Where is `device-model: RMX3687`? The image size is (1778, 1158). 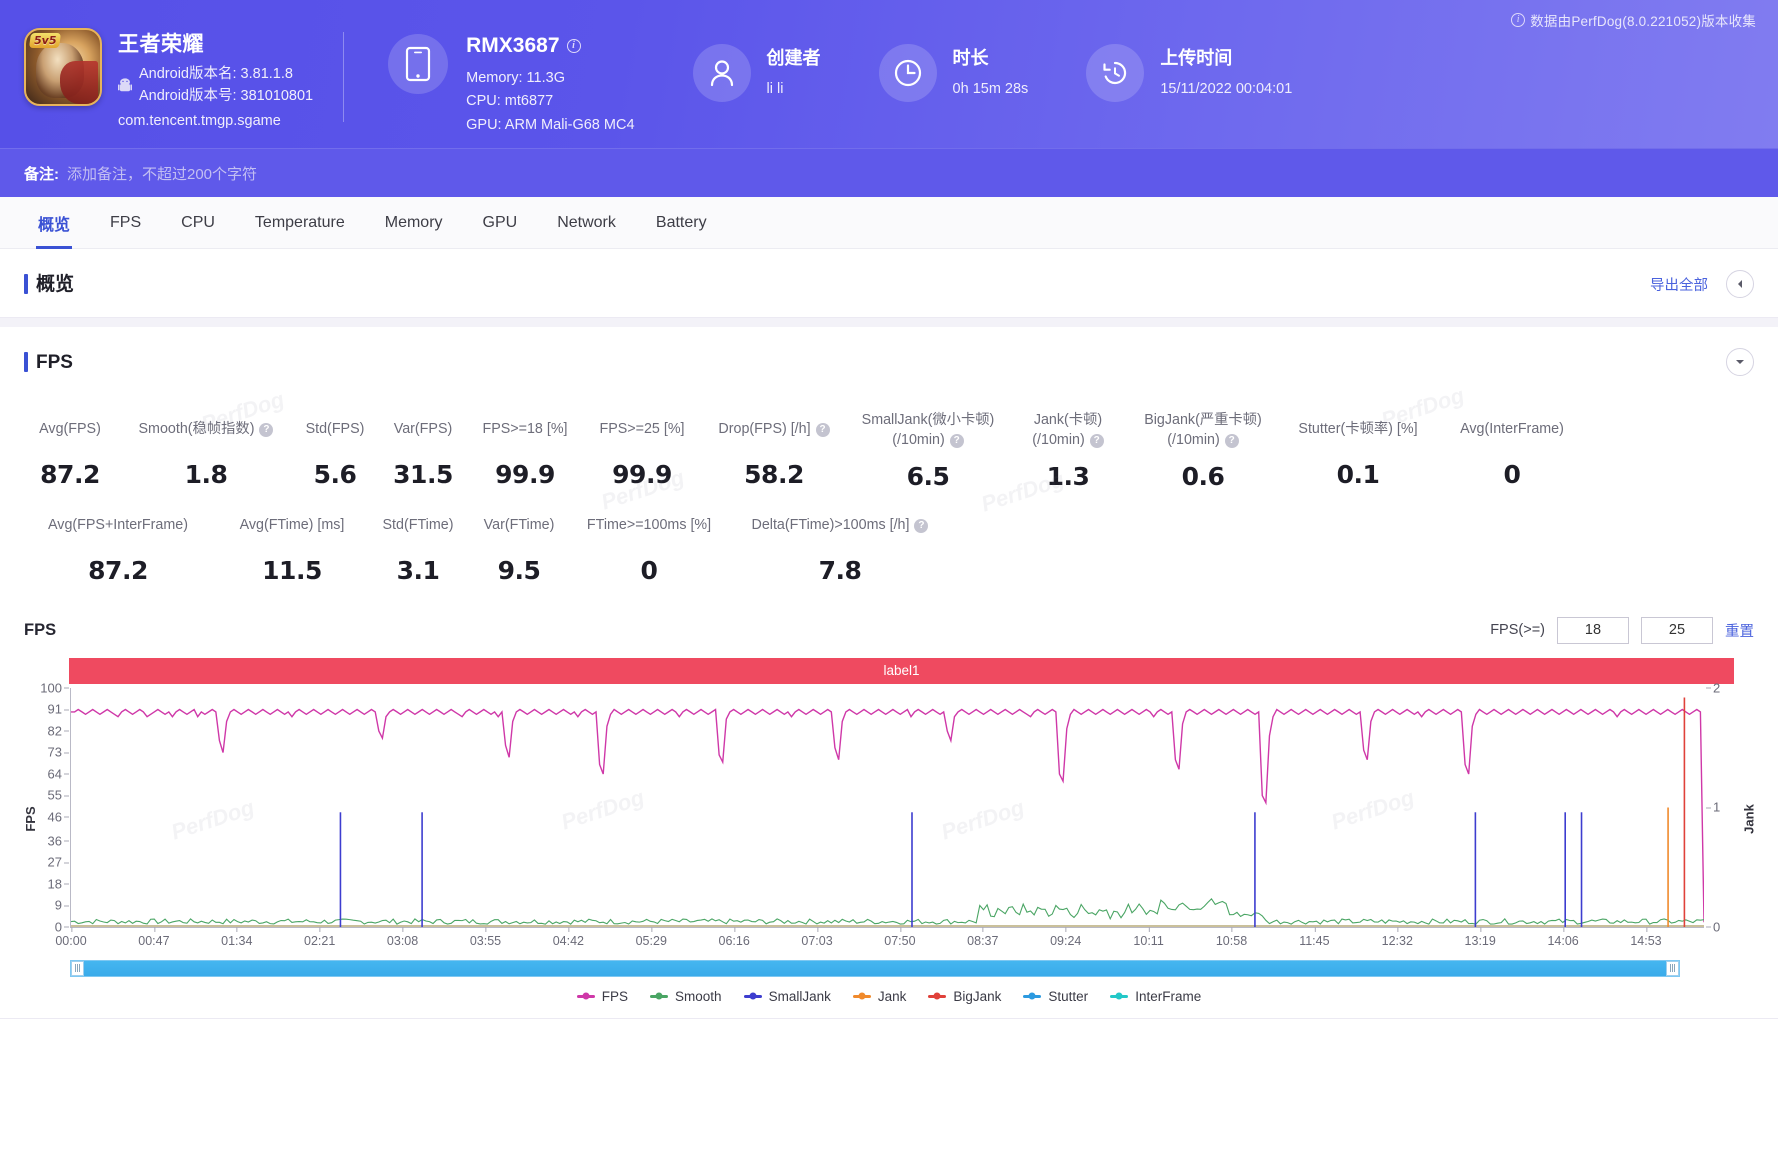
device-model: RMX3687 is located at coordinates (513, 45).